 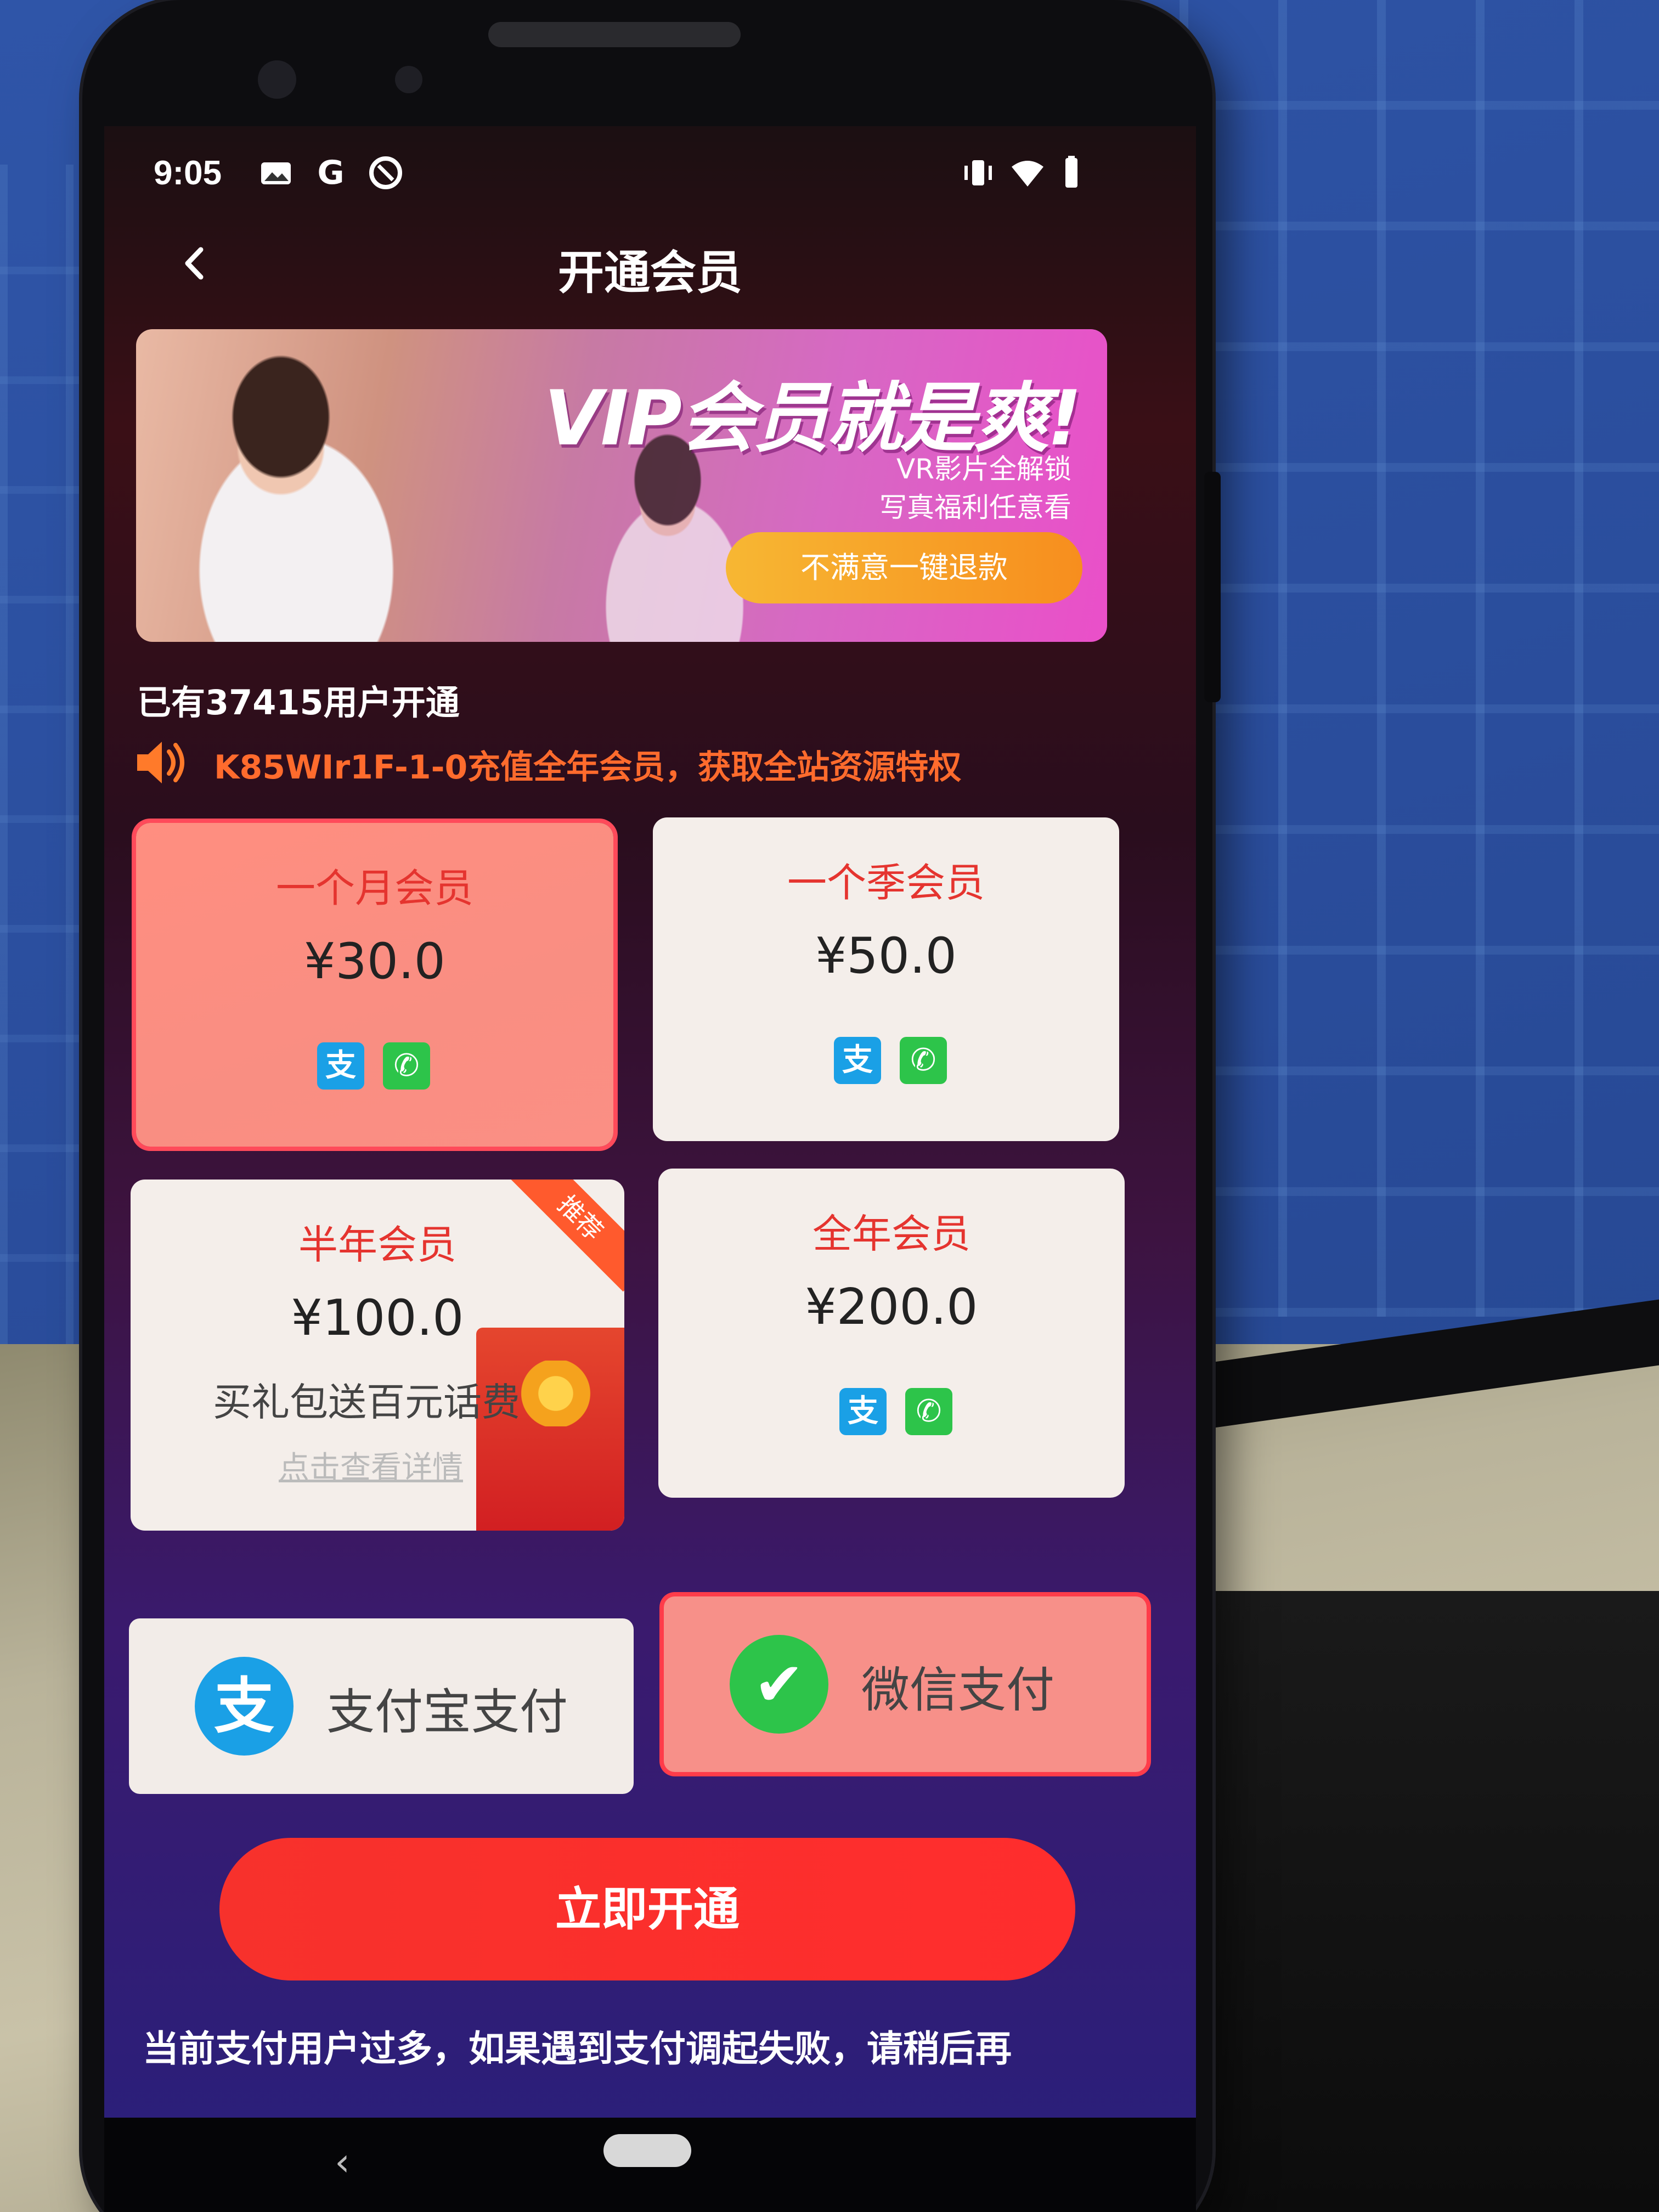 I want to click on desk-shadow, so click(x=1420, y=1902).